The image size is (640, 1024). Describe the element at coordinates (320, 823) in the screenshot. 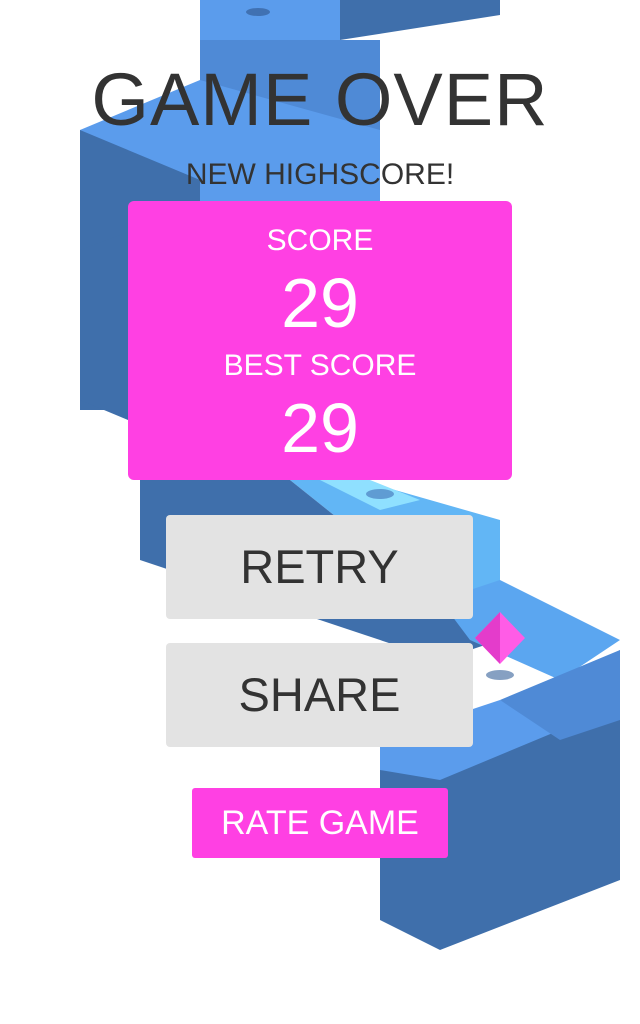

I see `rate-game-button: RATE GAME` at that location.